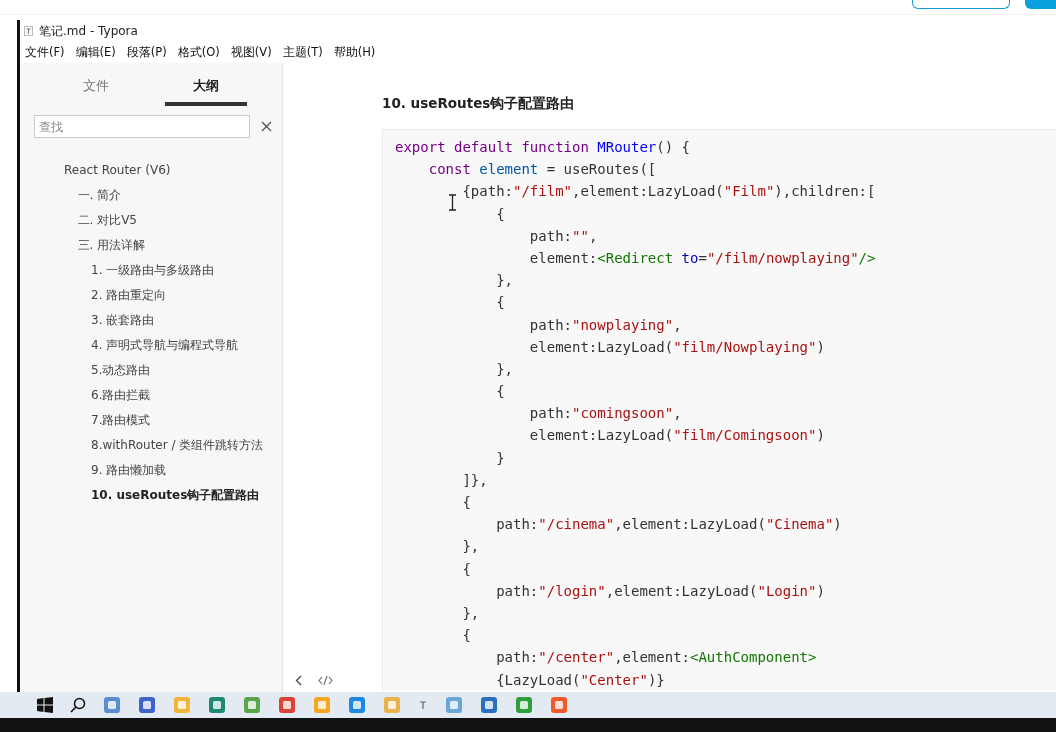  Describe the element at coordinates (677, 436) in the screenshot. I see `code-line: element:LazyLoad("film/Comingsoon")` at that location.